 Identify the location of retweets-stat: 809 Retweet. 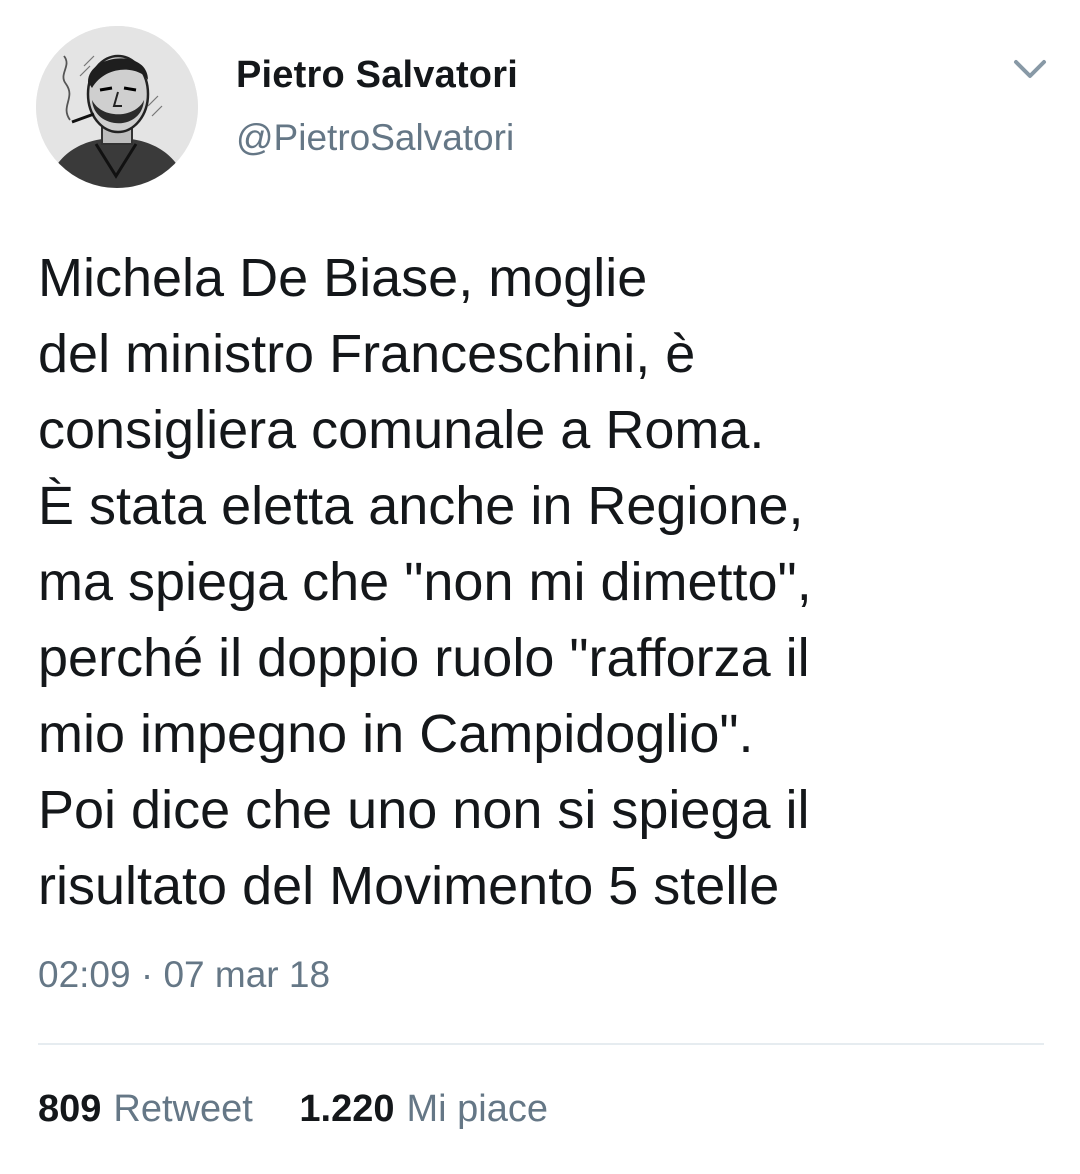
(145, 1109).